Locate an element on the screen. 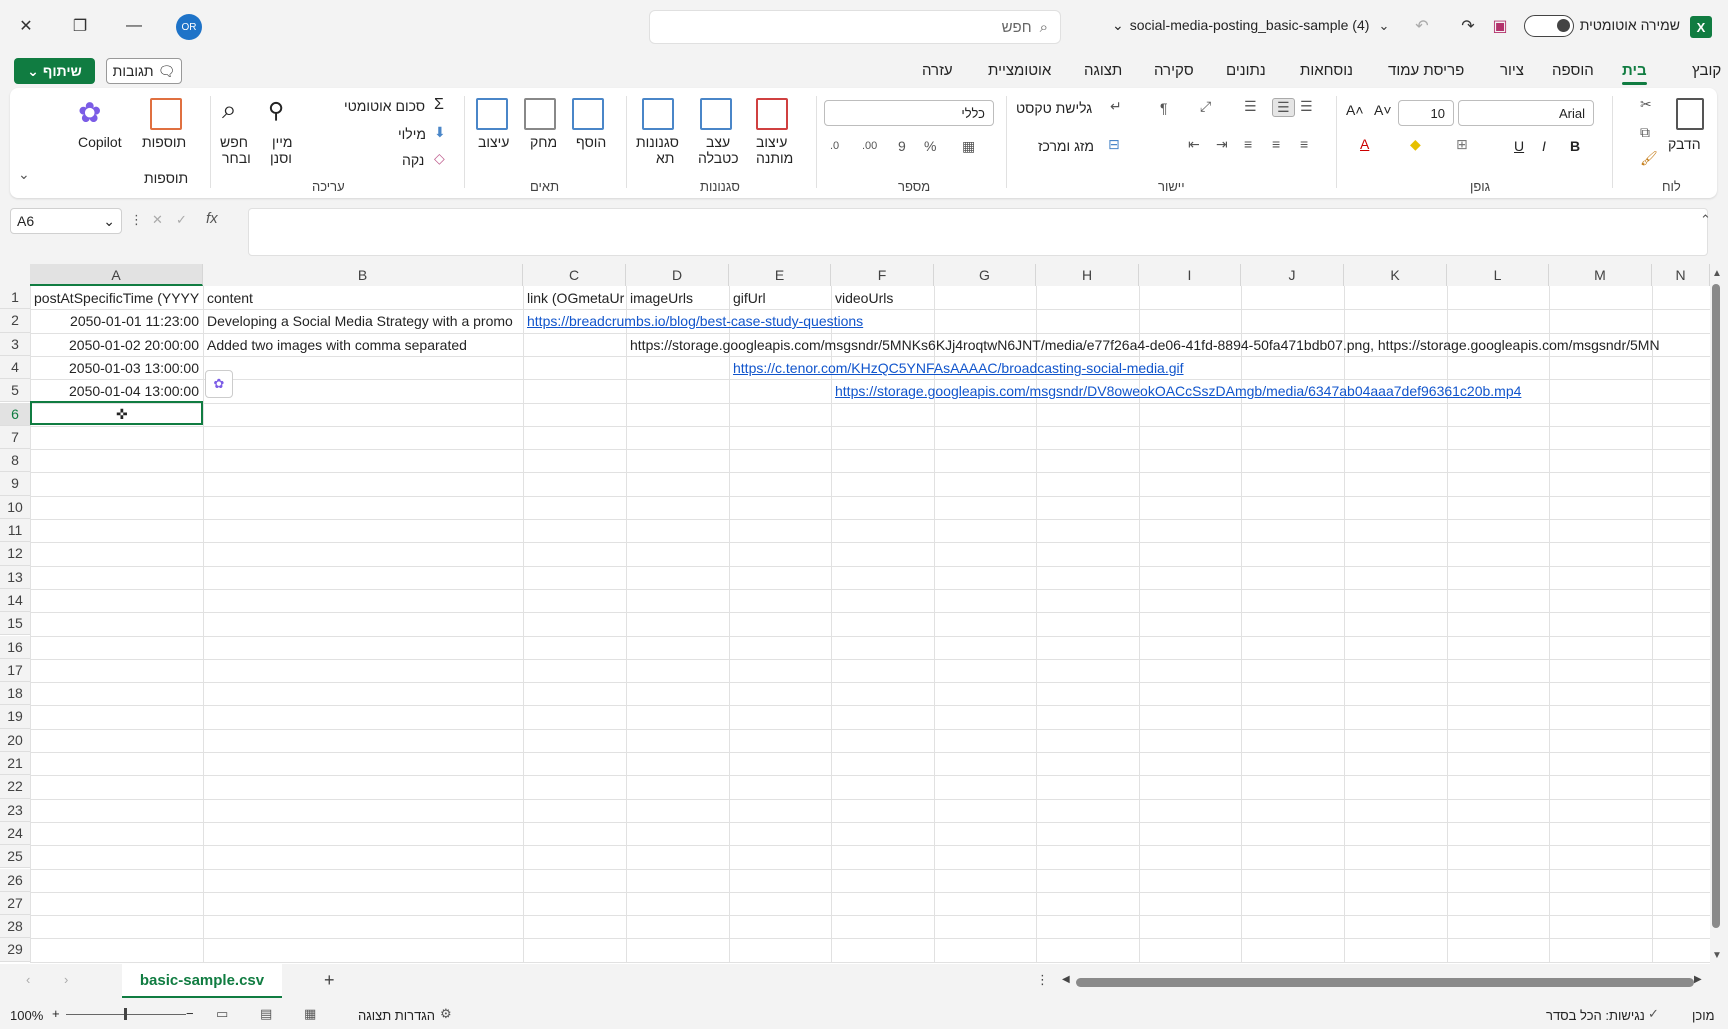 This screenshot has width=1728, height=1029. cell-A3: 2050-01-02 20:00:00 is located at coordinates (116, 345).